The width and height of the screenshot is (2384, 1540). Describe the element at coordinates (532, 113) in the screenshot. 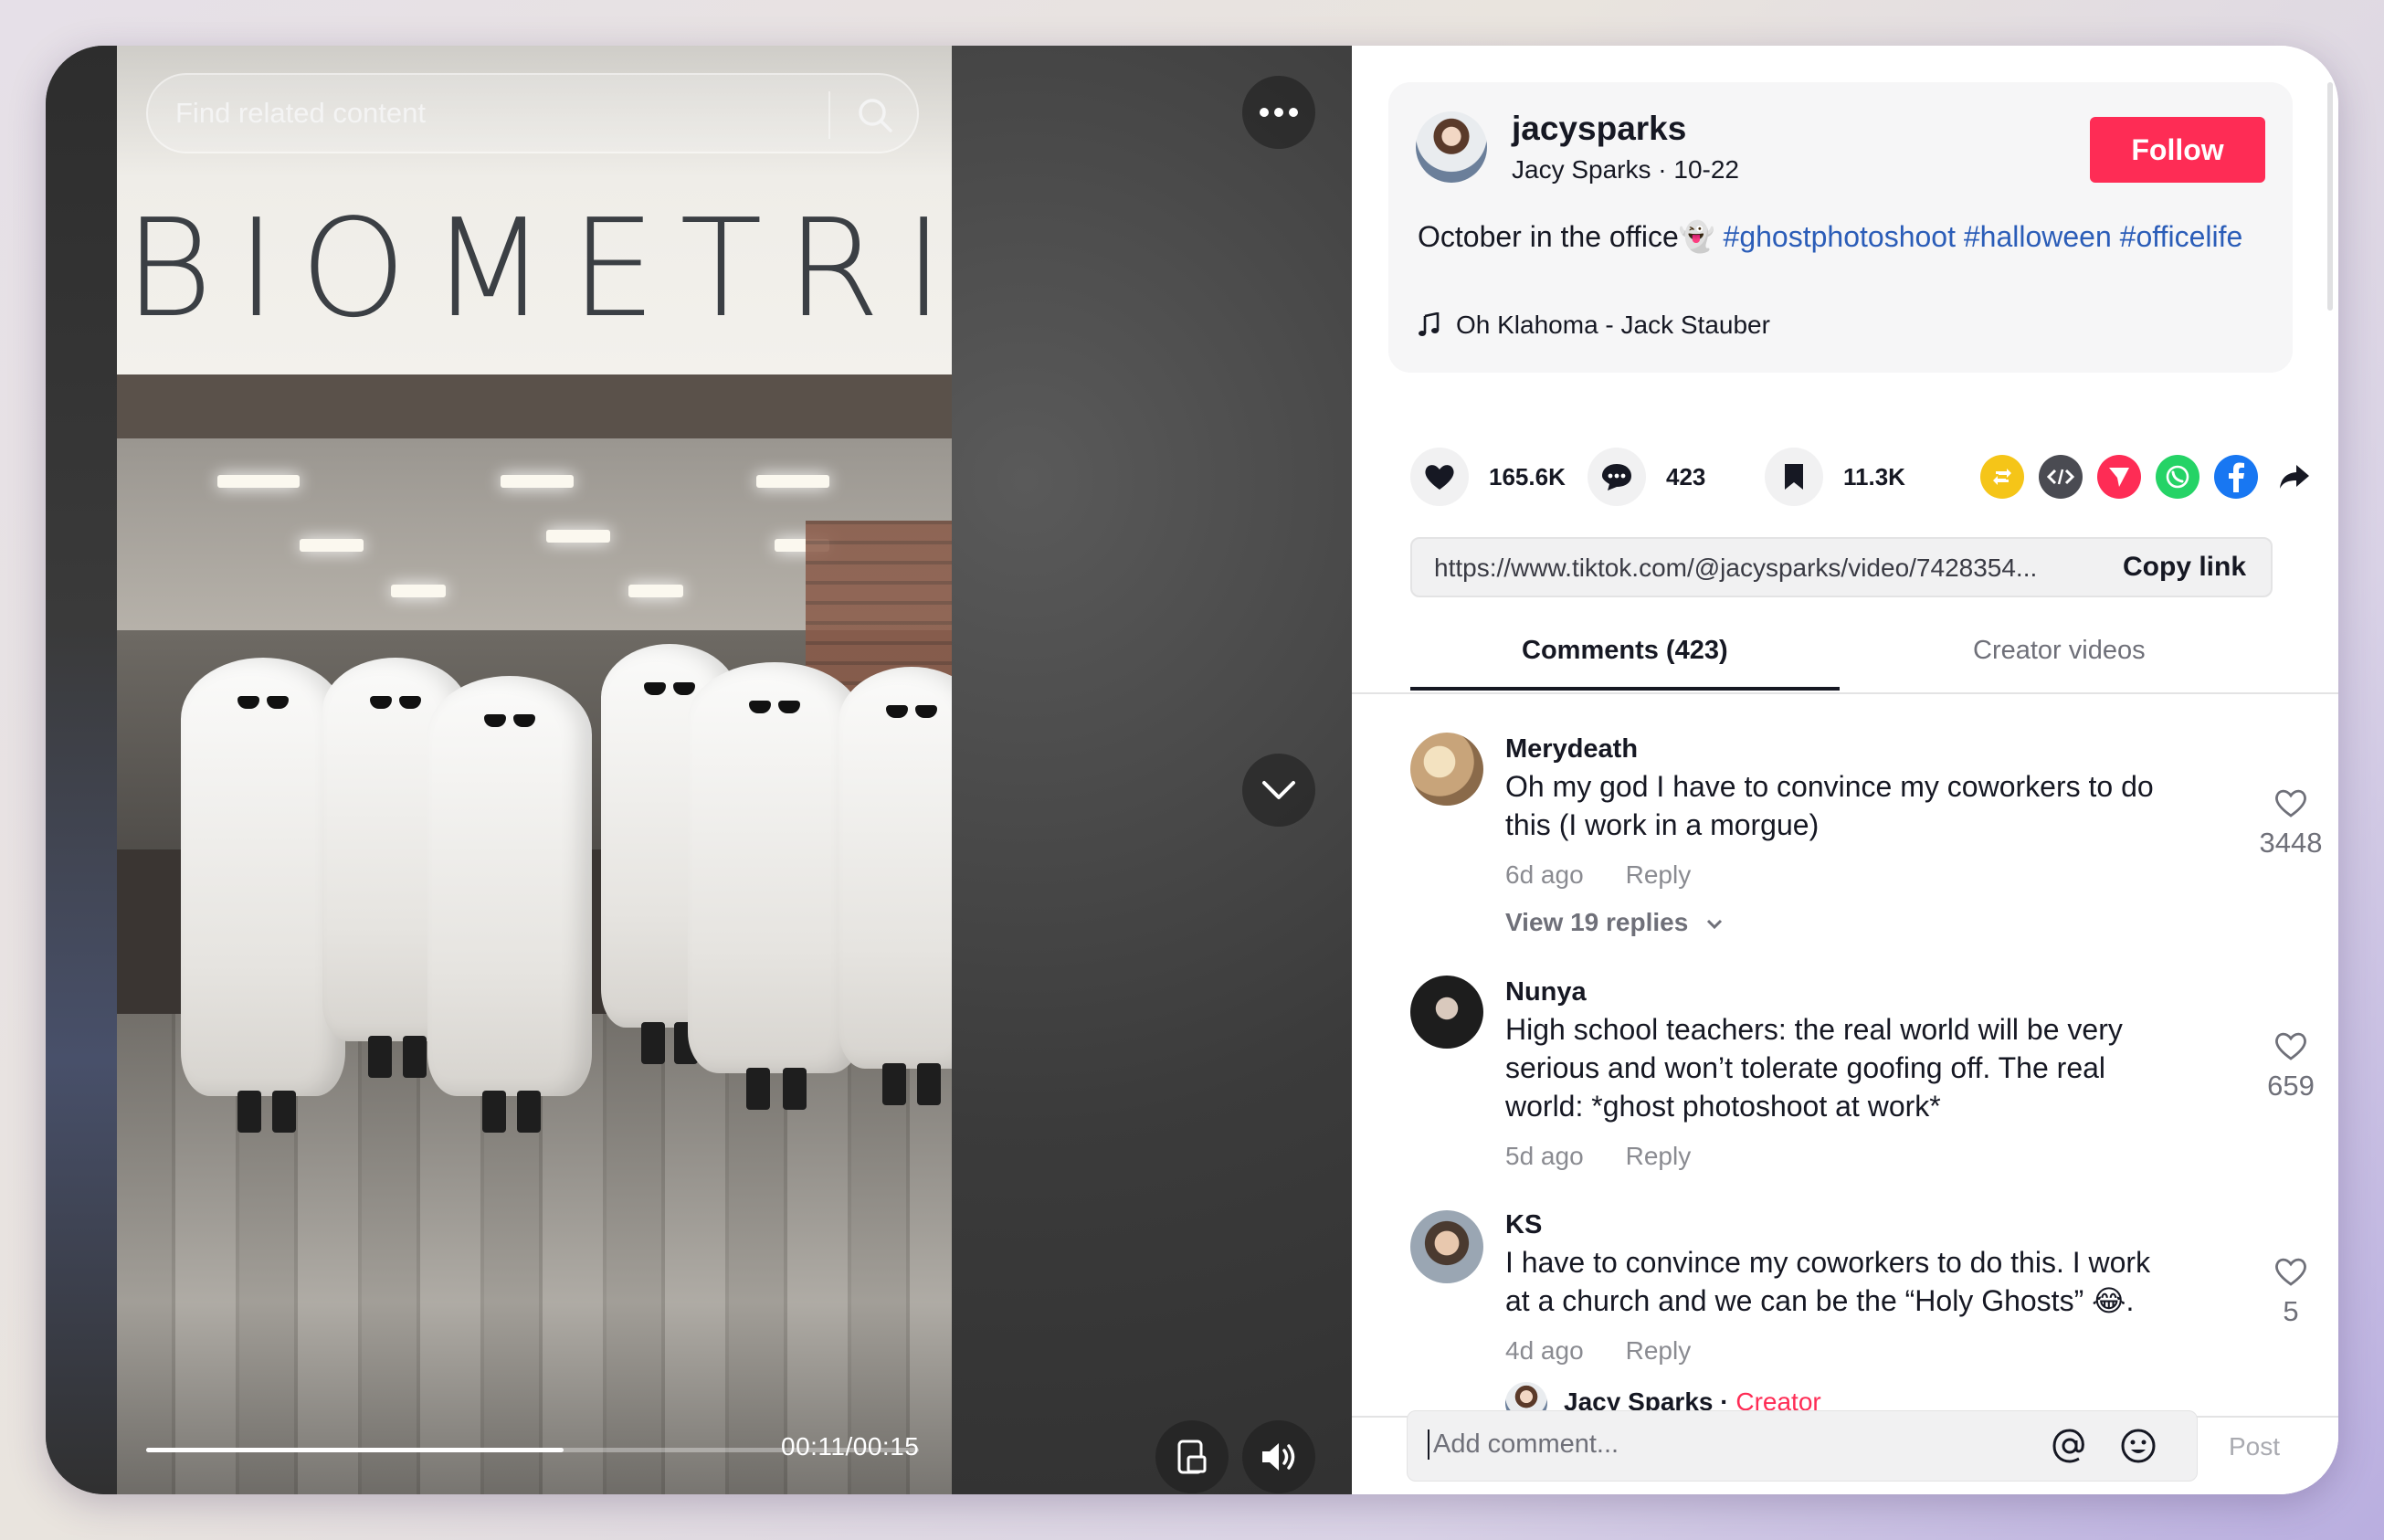

I see `related-search-bar: Find related content` at that location.